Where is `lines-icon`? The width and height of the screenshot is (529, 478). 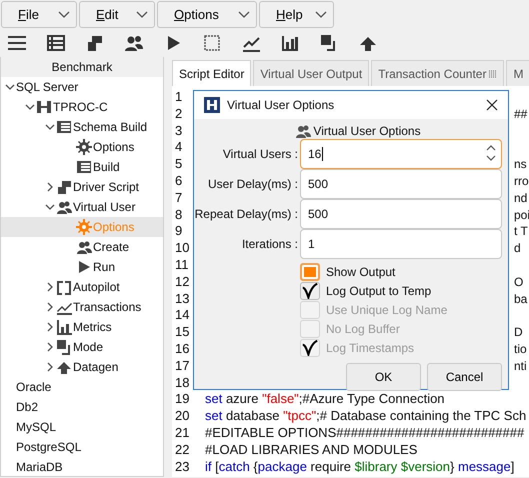 lines-icon is located at coordinates (17, 43).